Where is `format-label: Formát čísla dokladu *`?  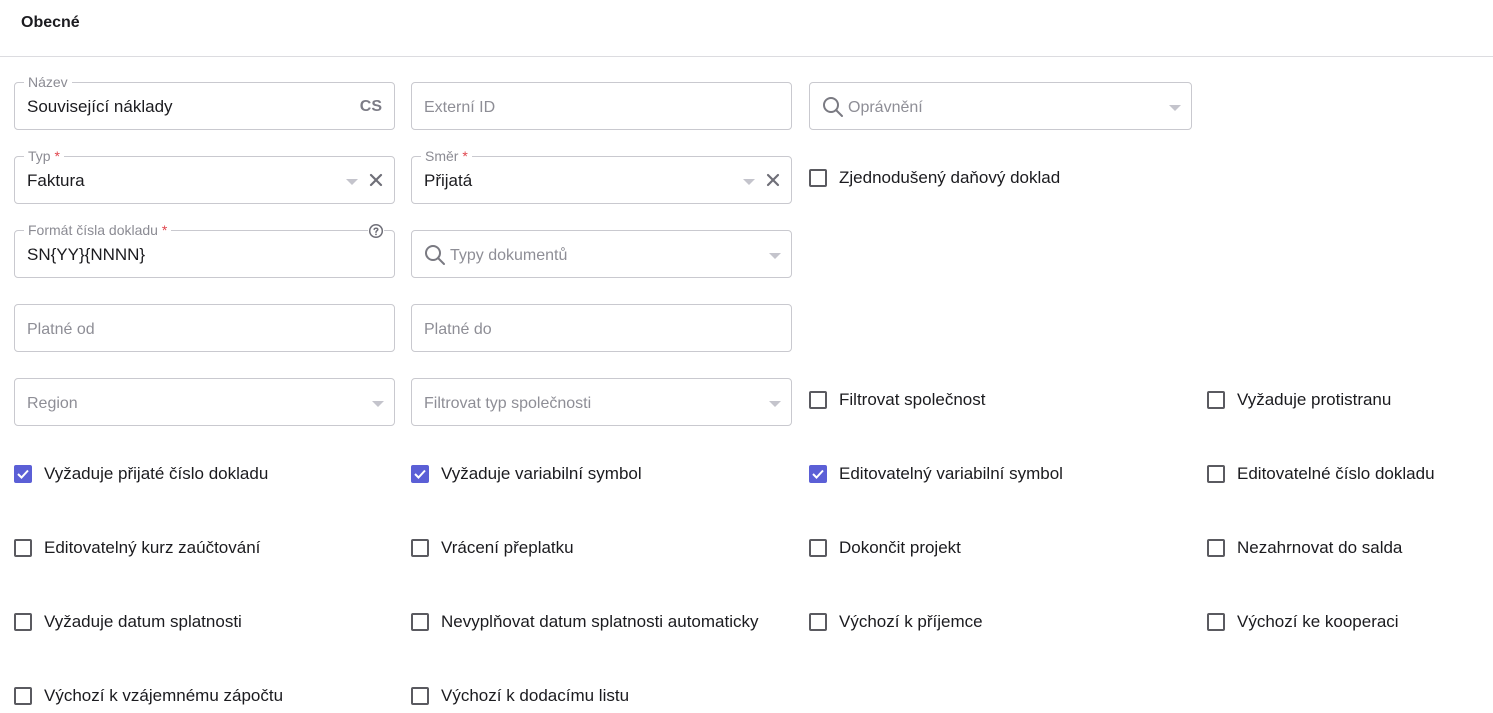
format-label: Formát čísla dokladu * is located at coordinates (98, 230).